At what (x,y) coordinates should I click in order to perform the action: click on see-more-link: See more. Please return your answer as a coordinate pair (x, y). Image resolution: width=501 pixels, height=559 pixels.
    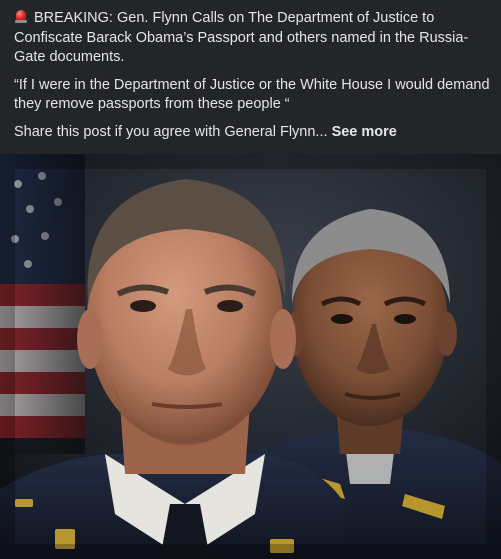
    Looking at the image, I should click on (364, 132).